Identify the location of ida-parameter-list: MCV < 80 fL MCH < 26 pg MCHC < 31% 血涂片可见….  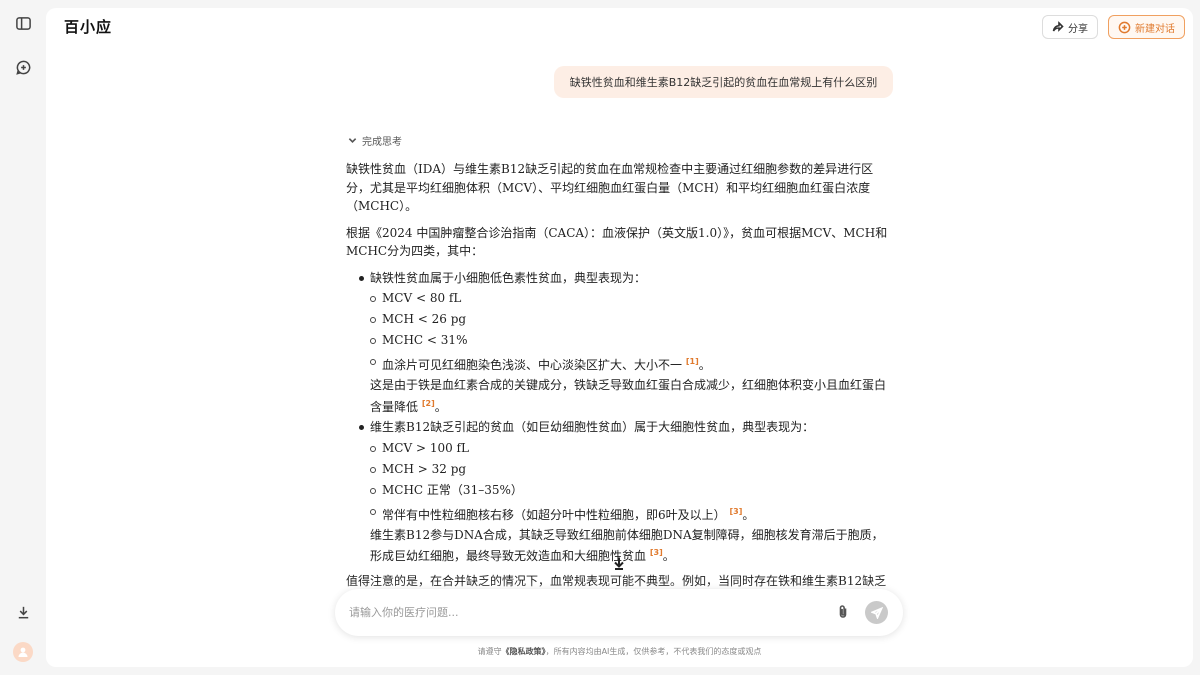
(630, 332).